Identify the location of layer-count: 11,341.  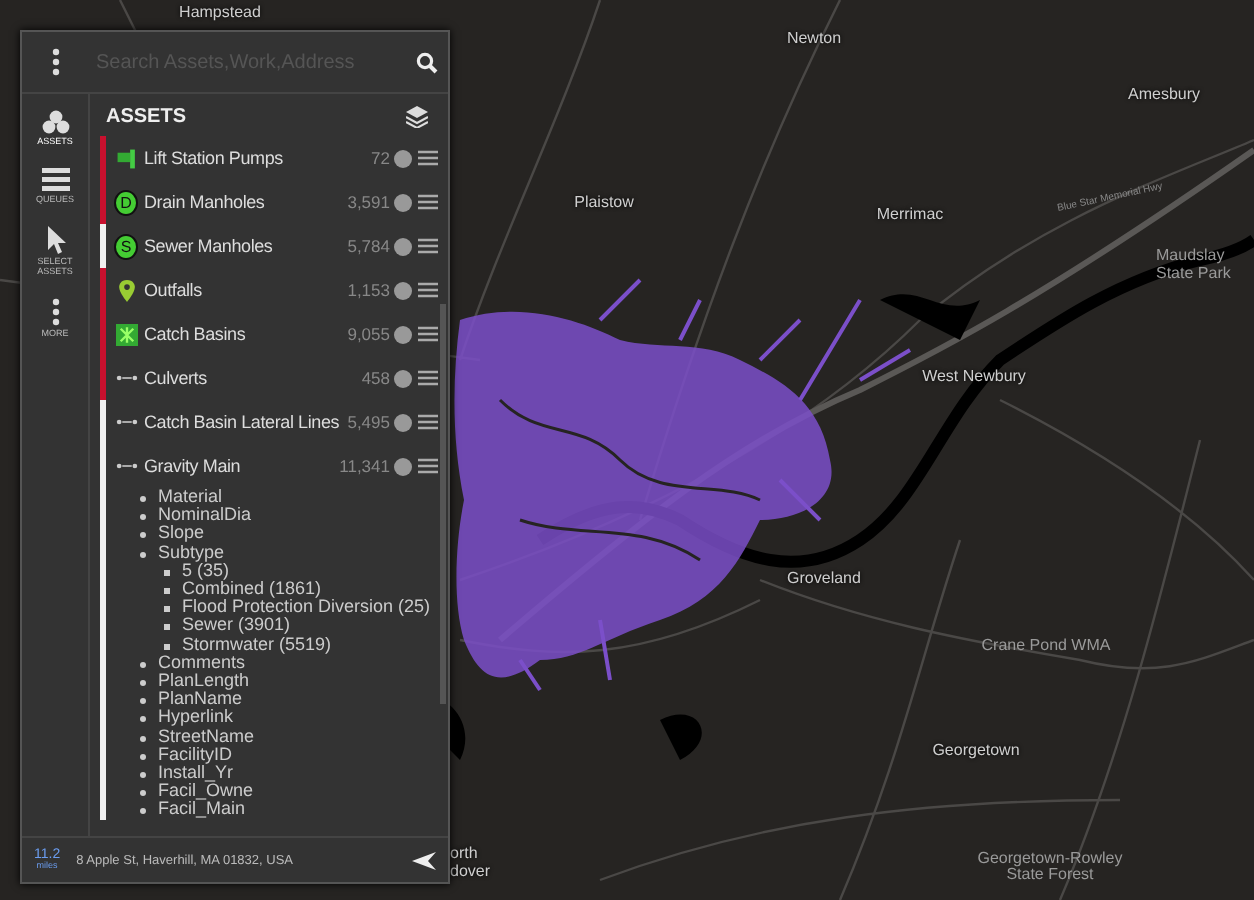
(364, 466).